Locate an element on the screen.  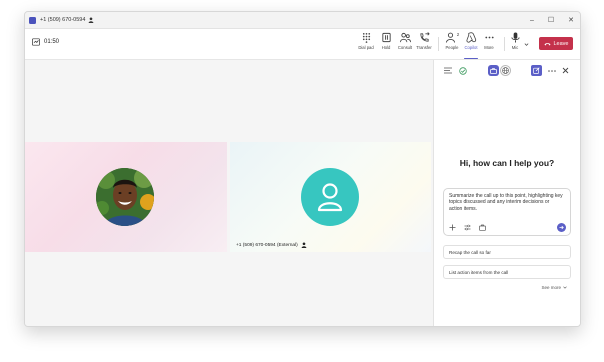
person-avatar-icon is located at coordinates (330, 197).